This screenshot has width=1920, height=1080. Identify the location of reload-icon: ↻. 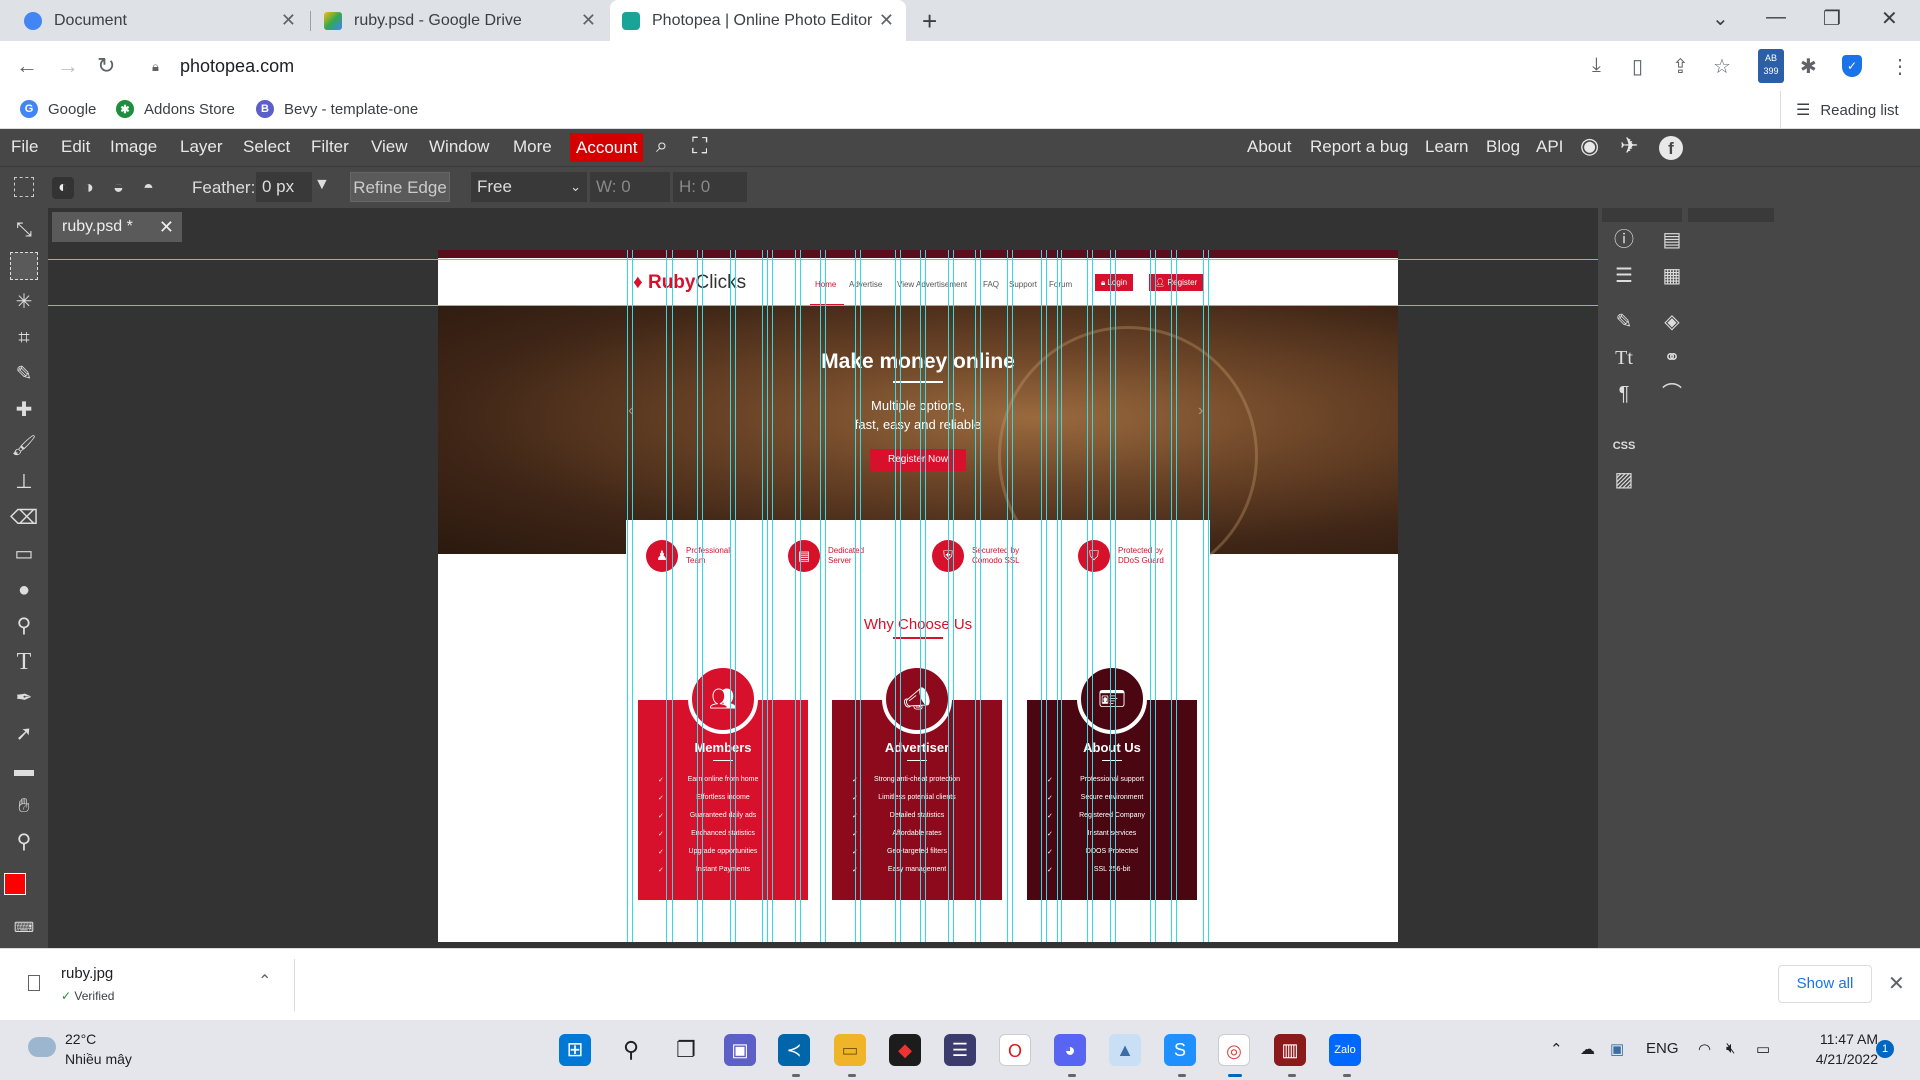
(106, 66).